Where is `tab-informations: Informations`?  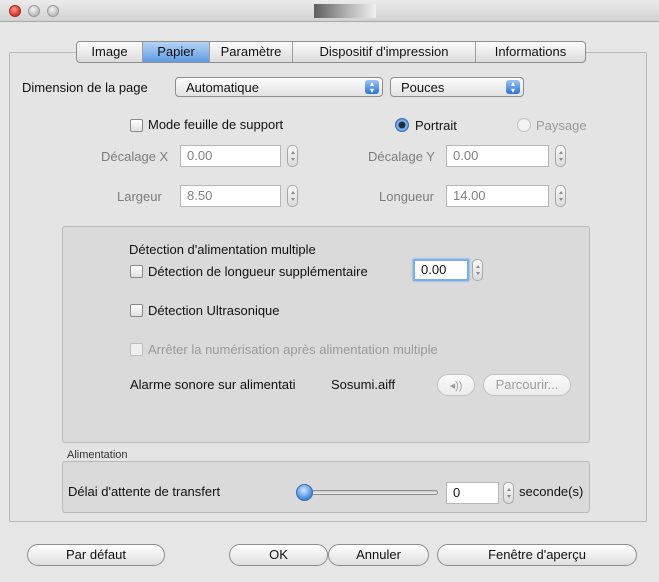 tab-informations: Informations is located at coordinates (530, 52).